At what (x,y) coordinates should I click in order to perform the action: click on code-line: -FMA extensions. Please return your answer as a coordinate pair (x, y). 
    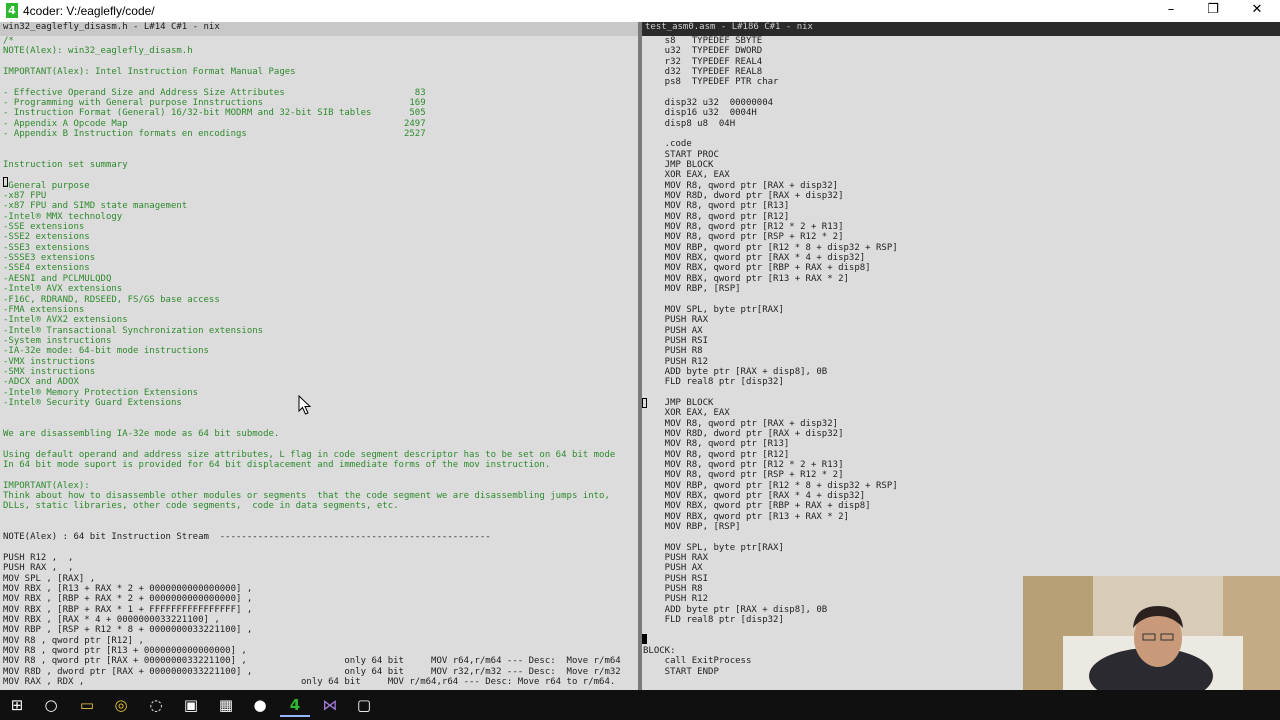
    Looking at the image, I should click on (44, 309).